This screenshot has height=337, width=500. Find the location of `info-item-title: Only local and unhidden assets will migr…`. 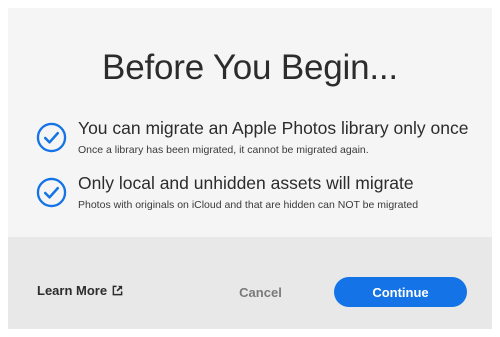

info-item-title: Only local and unhidden assets will migr… is located at coordinates (246, 183).